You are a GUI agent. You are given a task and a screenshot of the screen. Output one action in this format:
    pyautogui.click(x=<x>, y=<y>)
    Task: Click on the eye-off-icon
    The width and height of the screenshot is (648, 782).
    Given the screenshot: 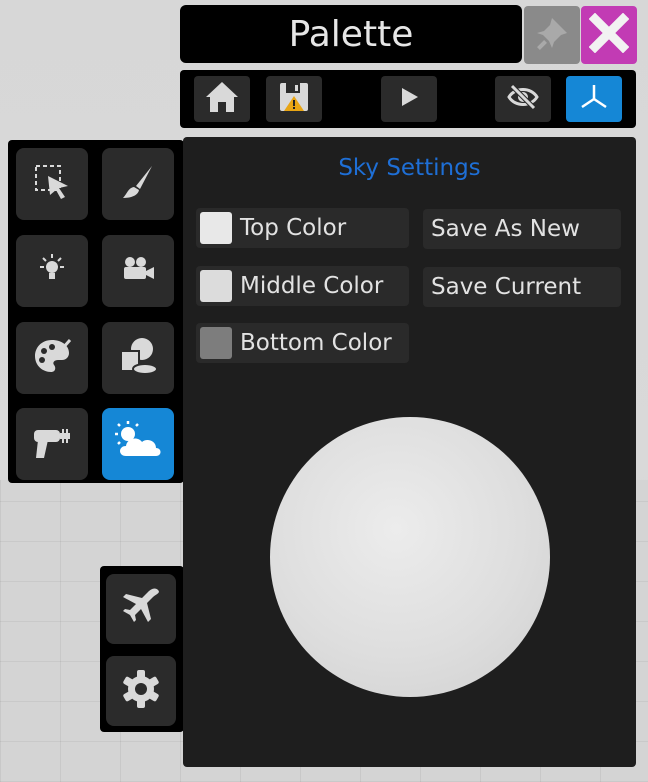 What is the action you would take?
    pyautogui.click(x=523, y=99)
    